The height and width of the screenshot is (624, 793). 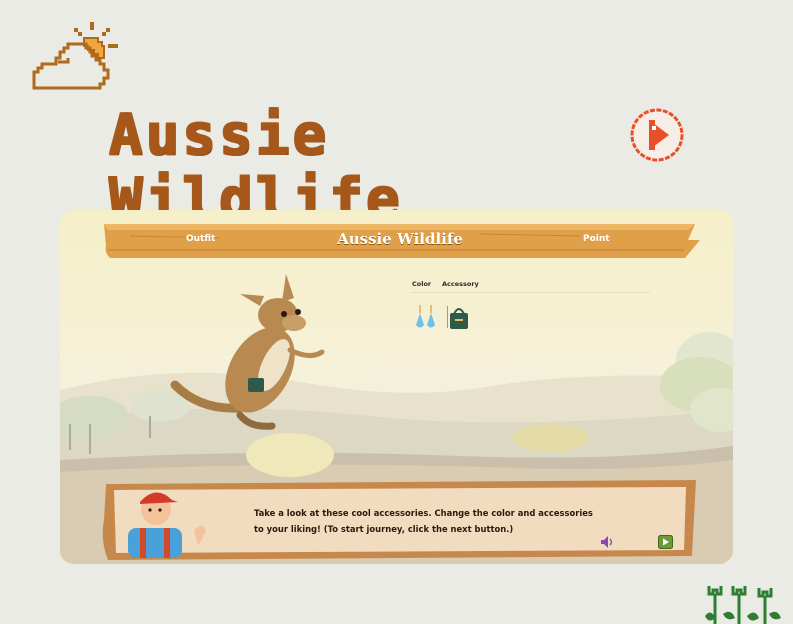 I want to click on tab-color: Color, so click(x=421, y=284).